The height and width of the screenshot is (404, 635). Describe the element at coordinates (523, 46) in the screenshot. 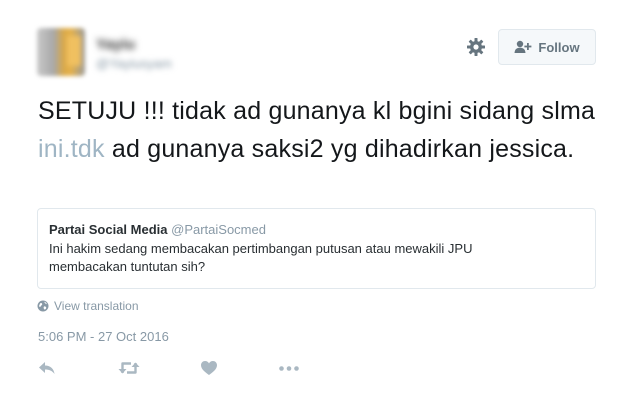

I see `add-user-icon` at that location.